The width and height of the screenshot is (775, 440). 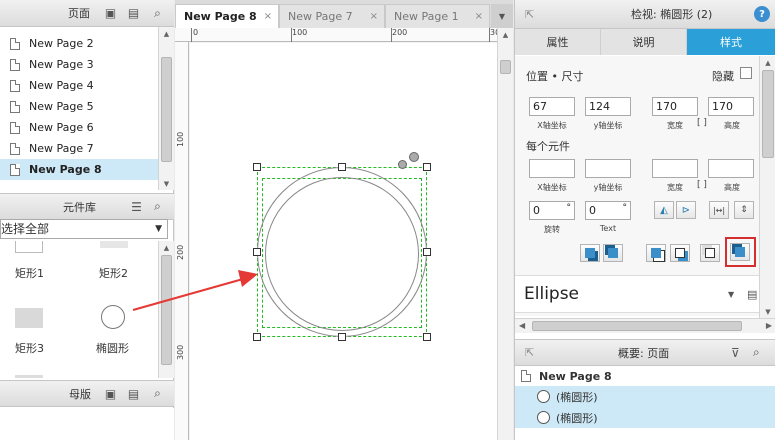 I want to click on send-backward-button, so click(x=680, y=253).